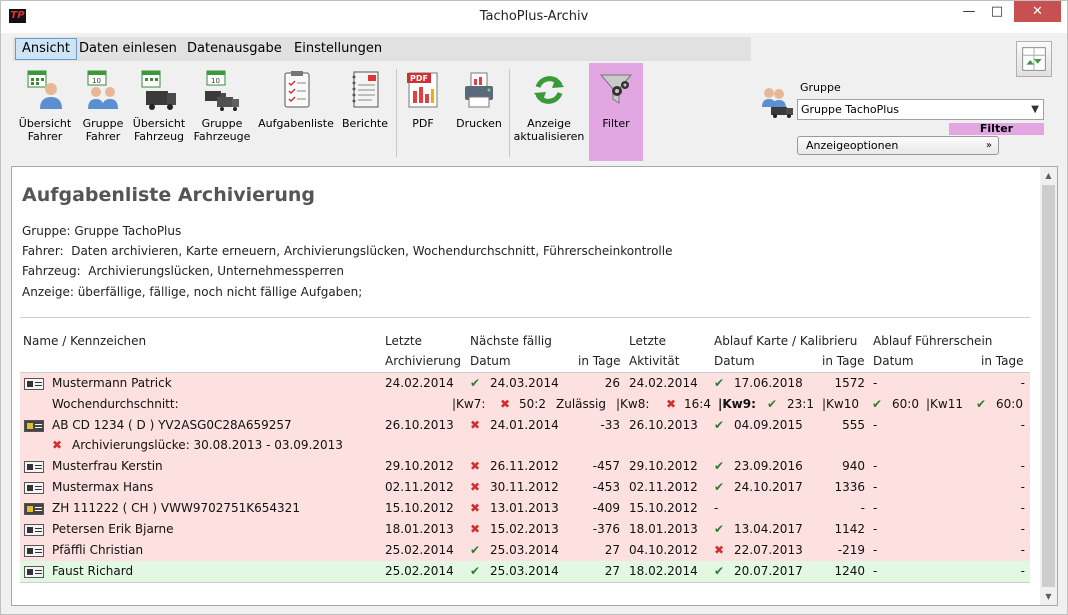  What do you see at coordinates (633, 404) in the screenshot?
I see `kw8-label: |Kw8:` at bounding box center [633, 404].